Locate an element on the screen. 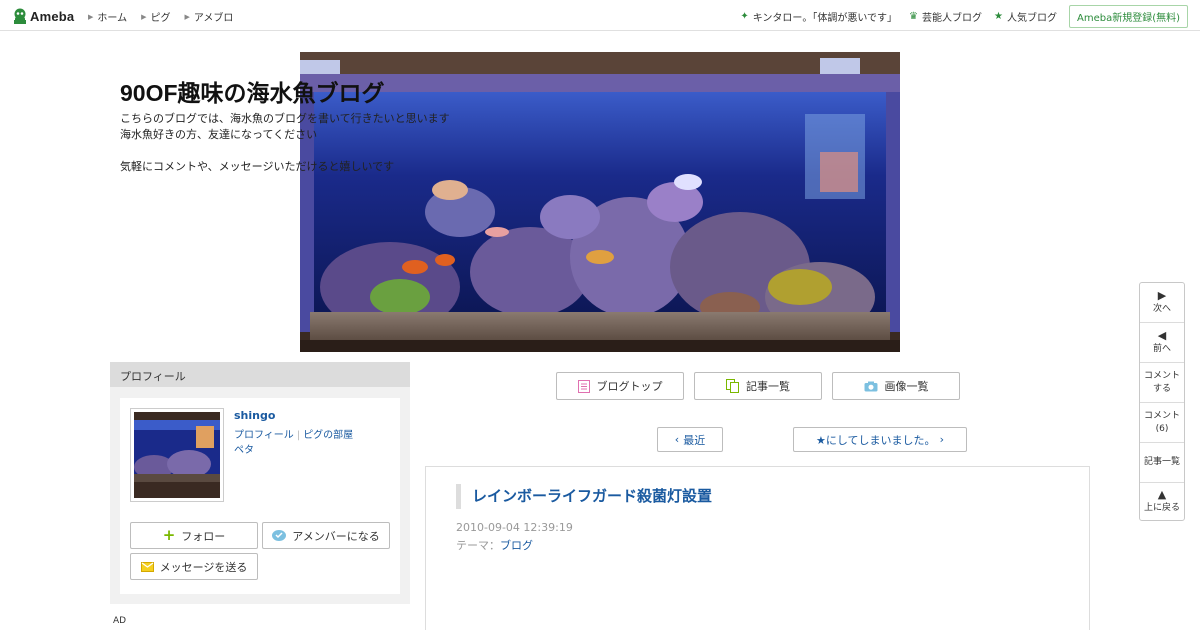 The height and width of the screenshot is (630, 1200). blog-description-line: 海水魚好きの方、友達になってください is located at coordinates (219, 134).